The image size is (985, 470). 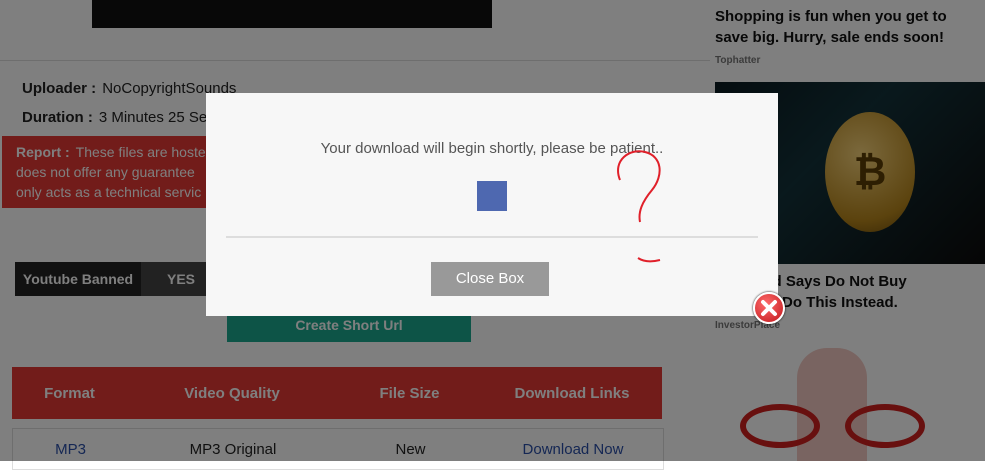 I want to click on close-box-button: Close Box, so click(x=490, y=279).